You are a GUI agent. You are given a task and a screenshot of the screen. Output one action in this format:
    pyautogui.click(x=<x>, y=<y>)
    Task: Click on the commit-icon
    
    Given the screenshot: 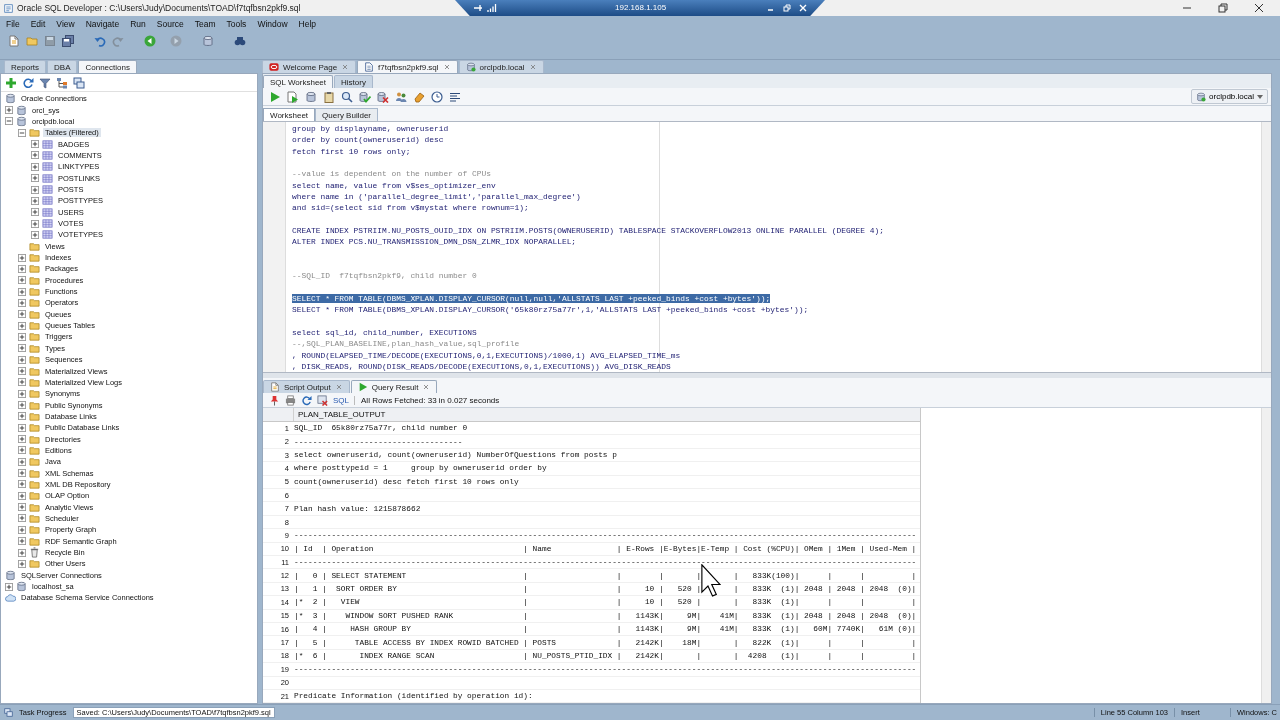 What is the action you would take?
    pyautogui.click(x=365, y=96)
    